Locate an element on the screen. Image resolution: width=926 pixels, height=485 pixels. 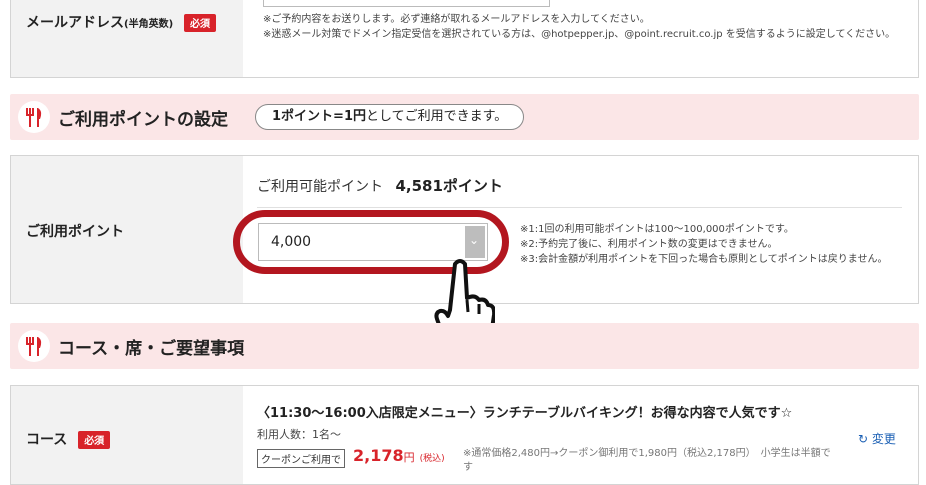
points-label: ご利用ポイント is located at coordinates (75, 232).